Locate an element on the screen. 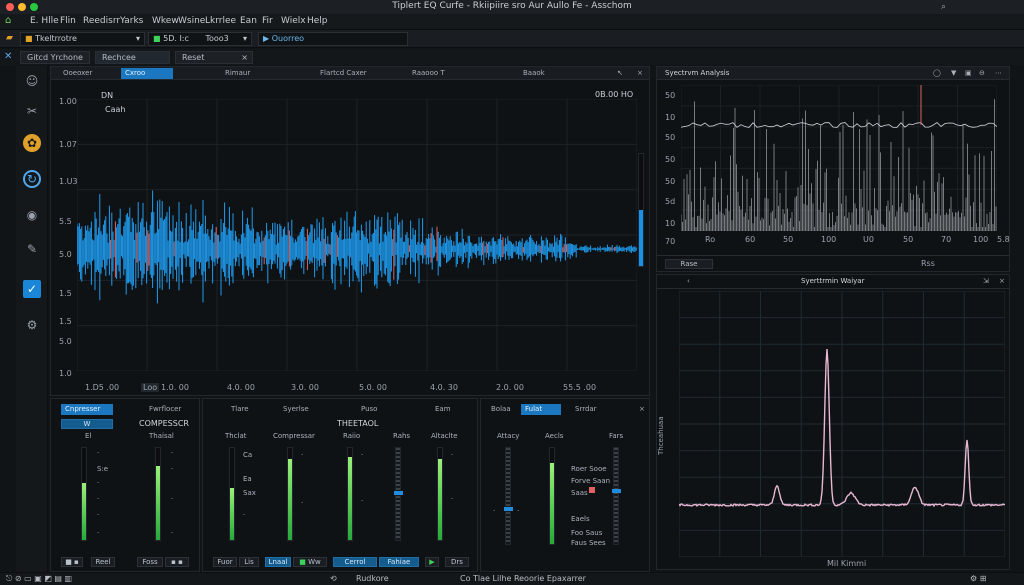 This screenshot has width=1024, height=585. stop-button: ■ ▪ is located at coordinates (72, 562).